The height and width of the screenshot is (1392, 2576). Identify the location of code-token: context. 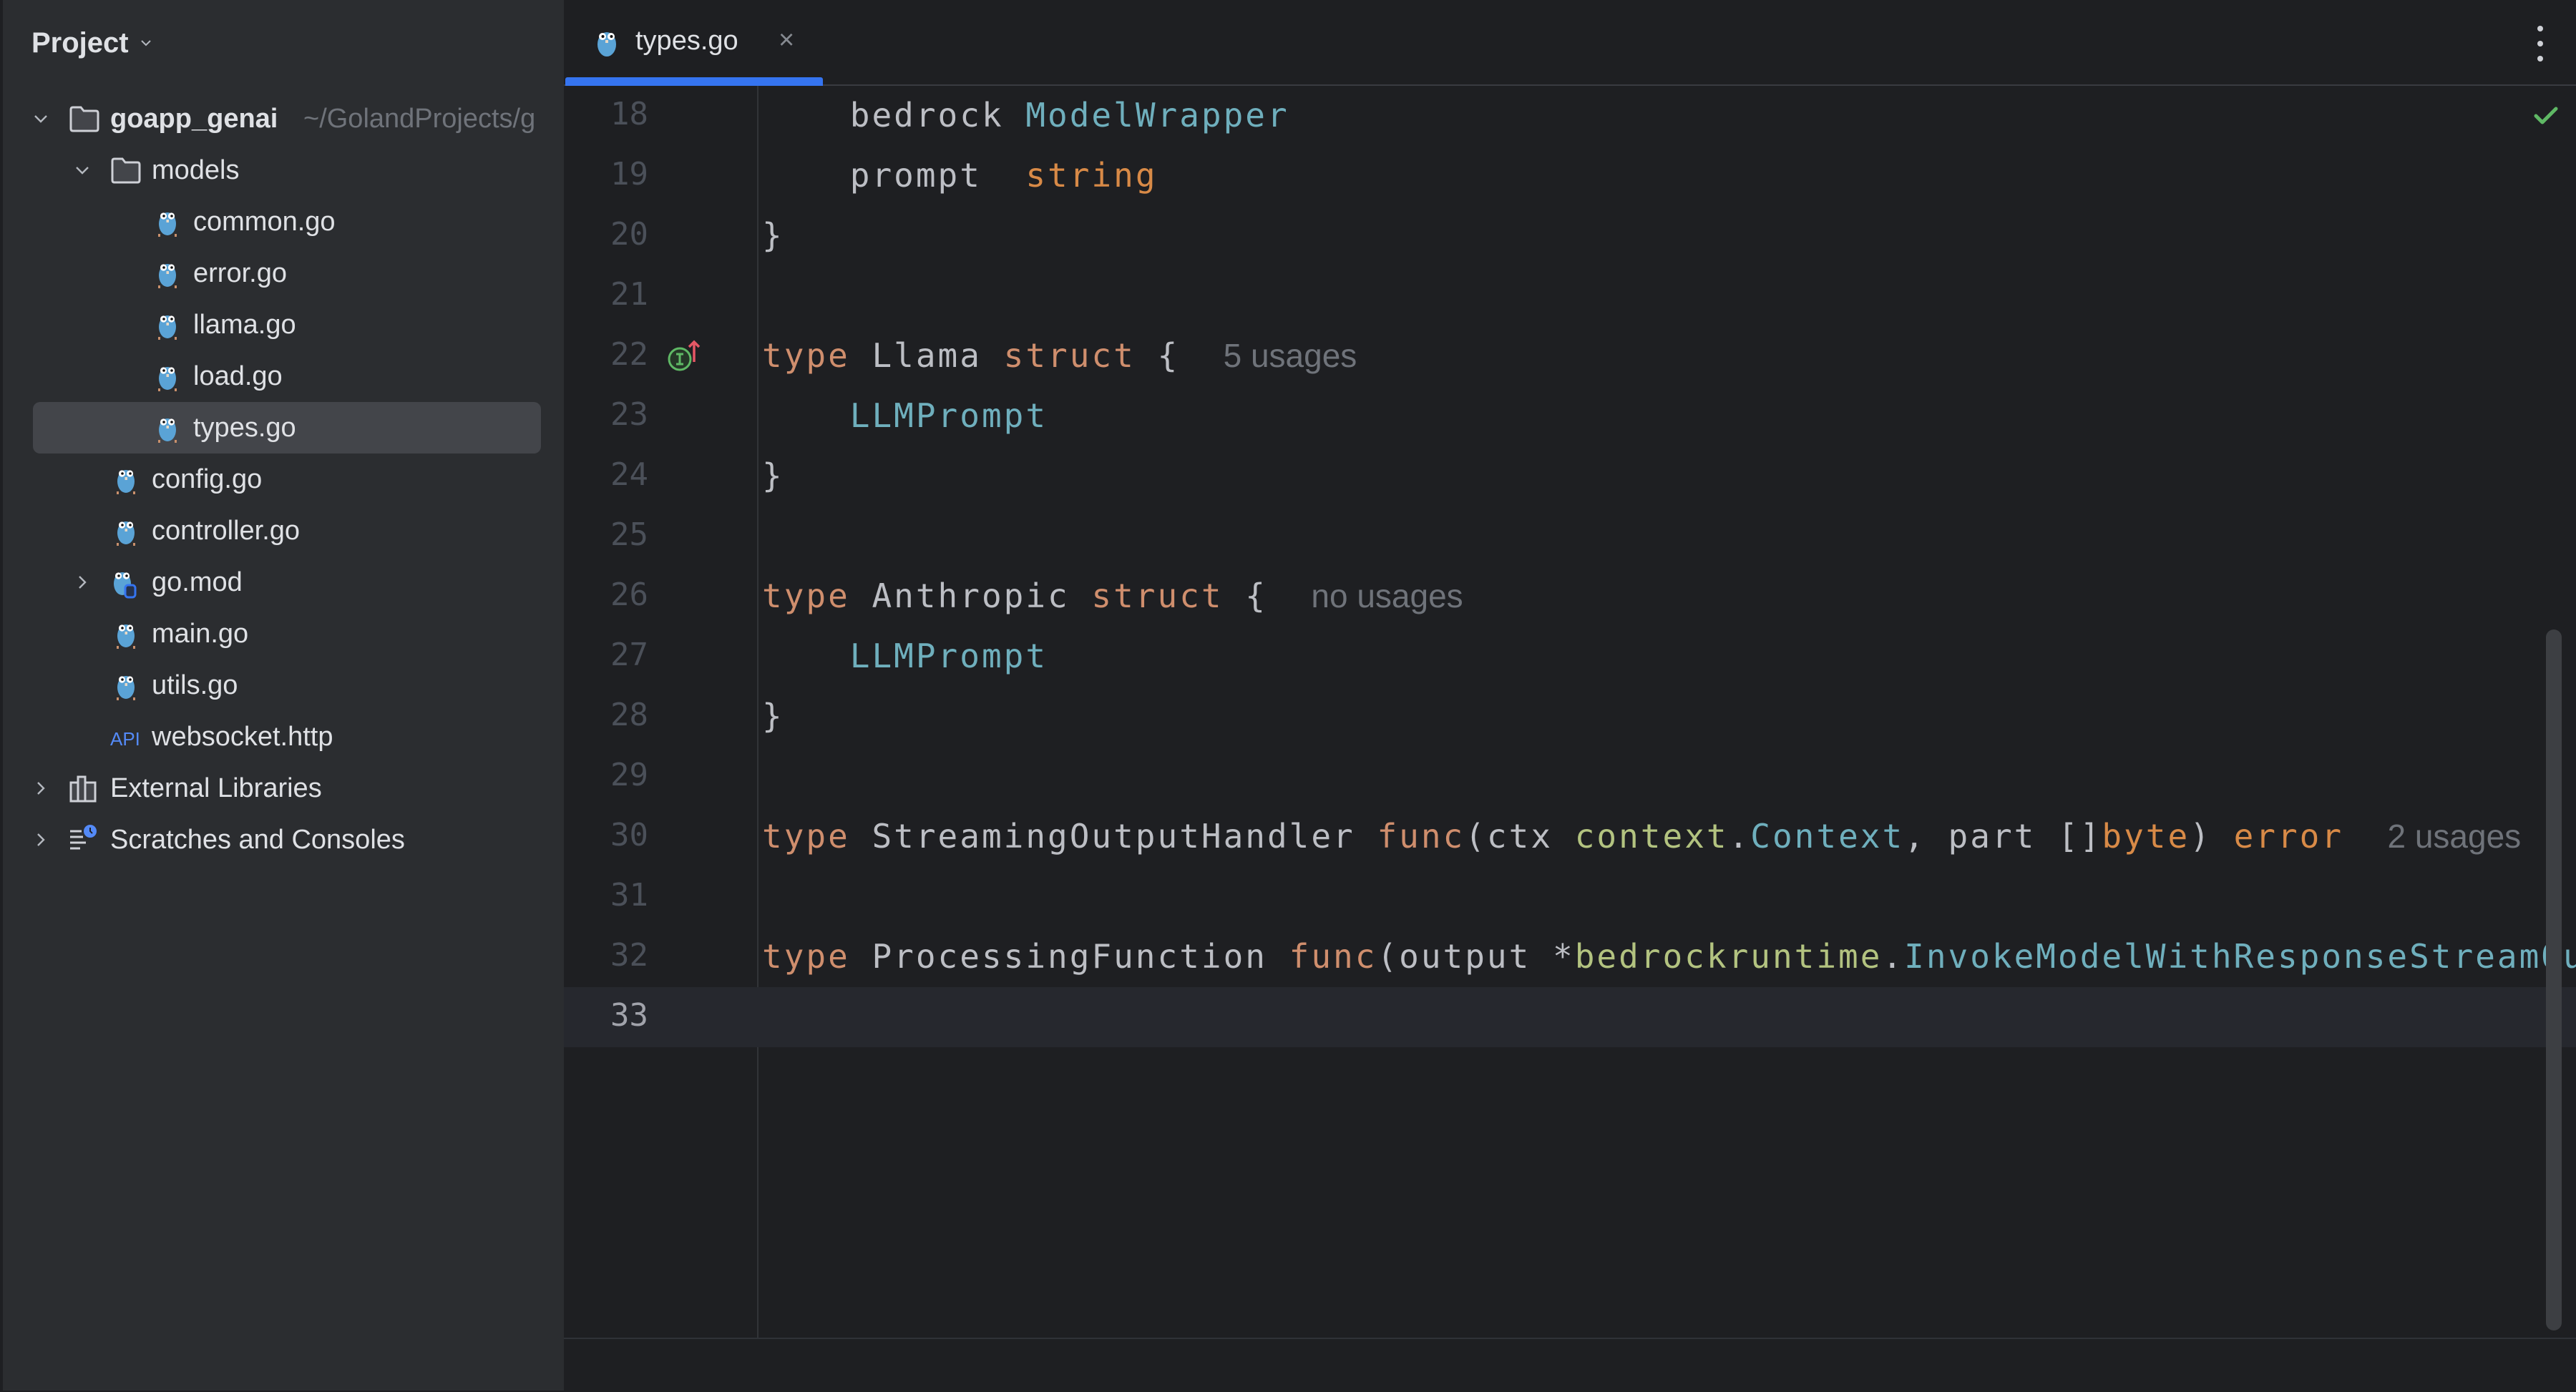
(1652, 836).